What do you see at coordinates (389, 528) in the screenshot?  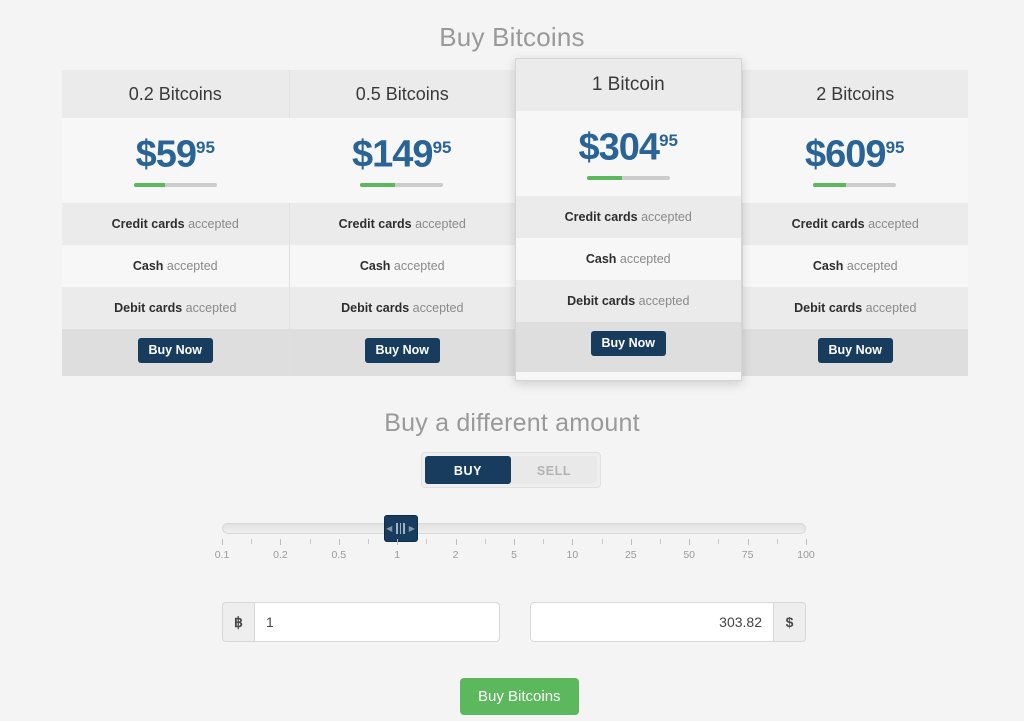 I see `chevron-left-icon: ◀` at bounding box center [389, 528].